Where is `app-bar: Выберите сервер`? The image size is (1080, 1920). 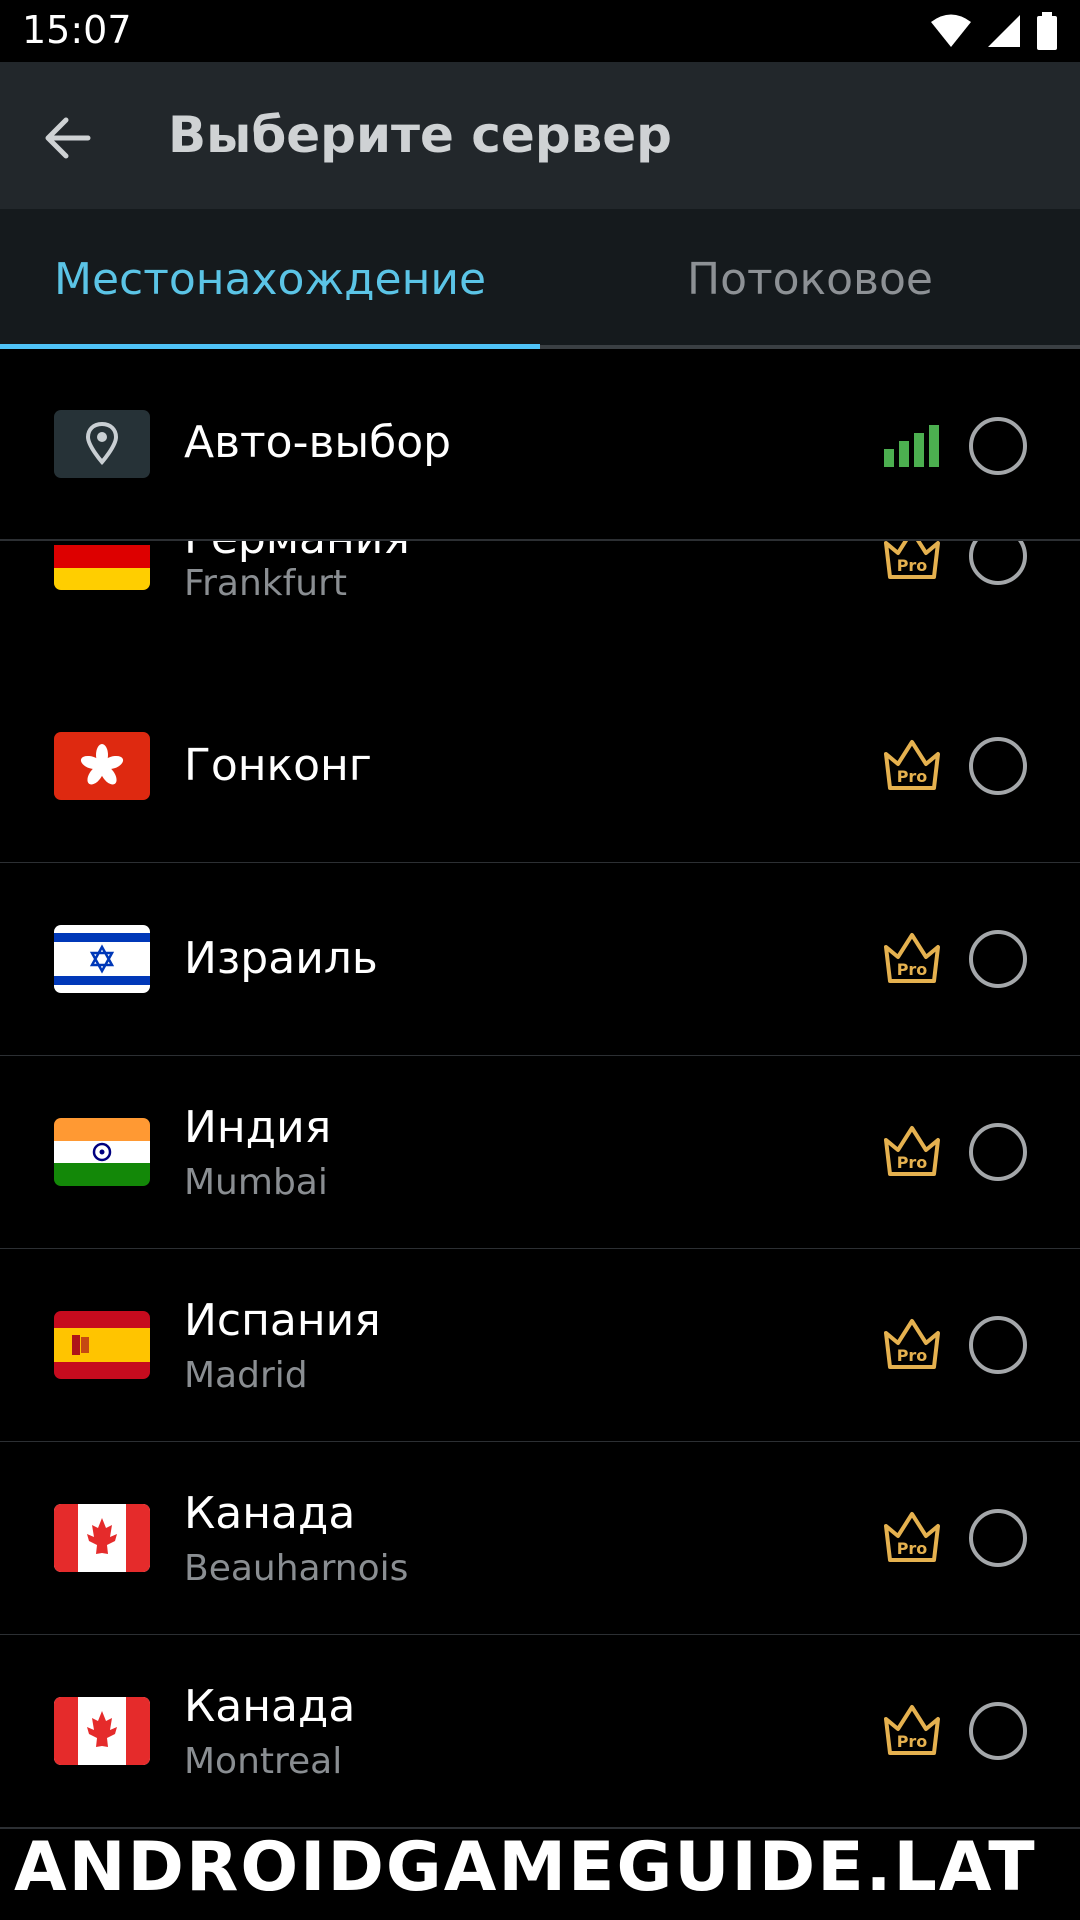 app-bar: Выберите сервер is located at coordinates (540, 135).